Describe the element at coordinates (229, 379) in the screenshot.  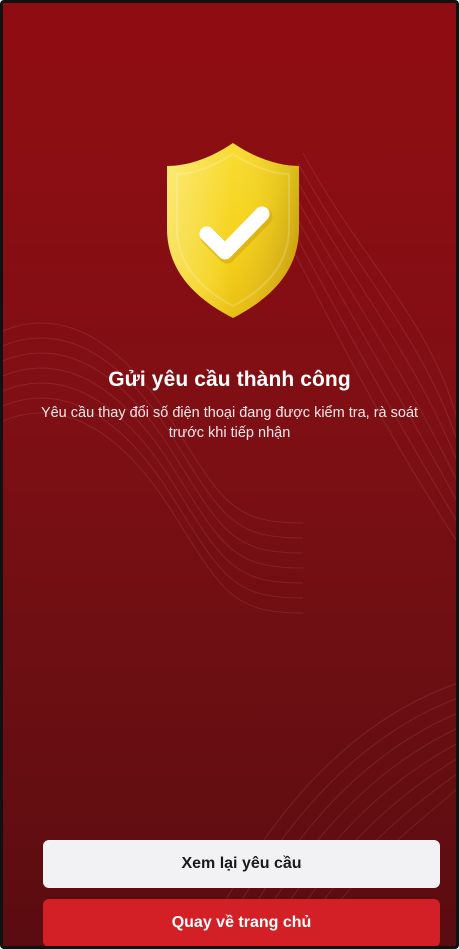
I see `success-title: Gửi yêu cầu thành công` at that location.